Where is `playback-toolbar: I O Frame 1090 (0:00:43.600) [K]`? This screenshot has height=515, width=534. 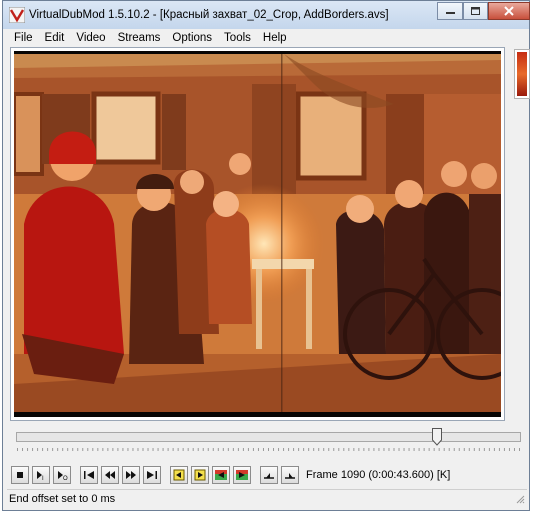 playback-toolbar: I O Frame 1090 (0:00:43.600) [K] is located at coordinates (268, 475).